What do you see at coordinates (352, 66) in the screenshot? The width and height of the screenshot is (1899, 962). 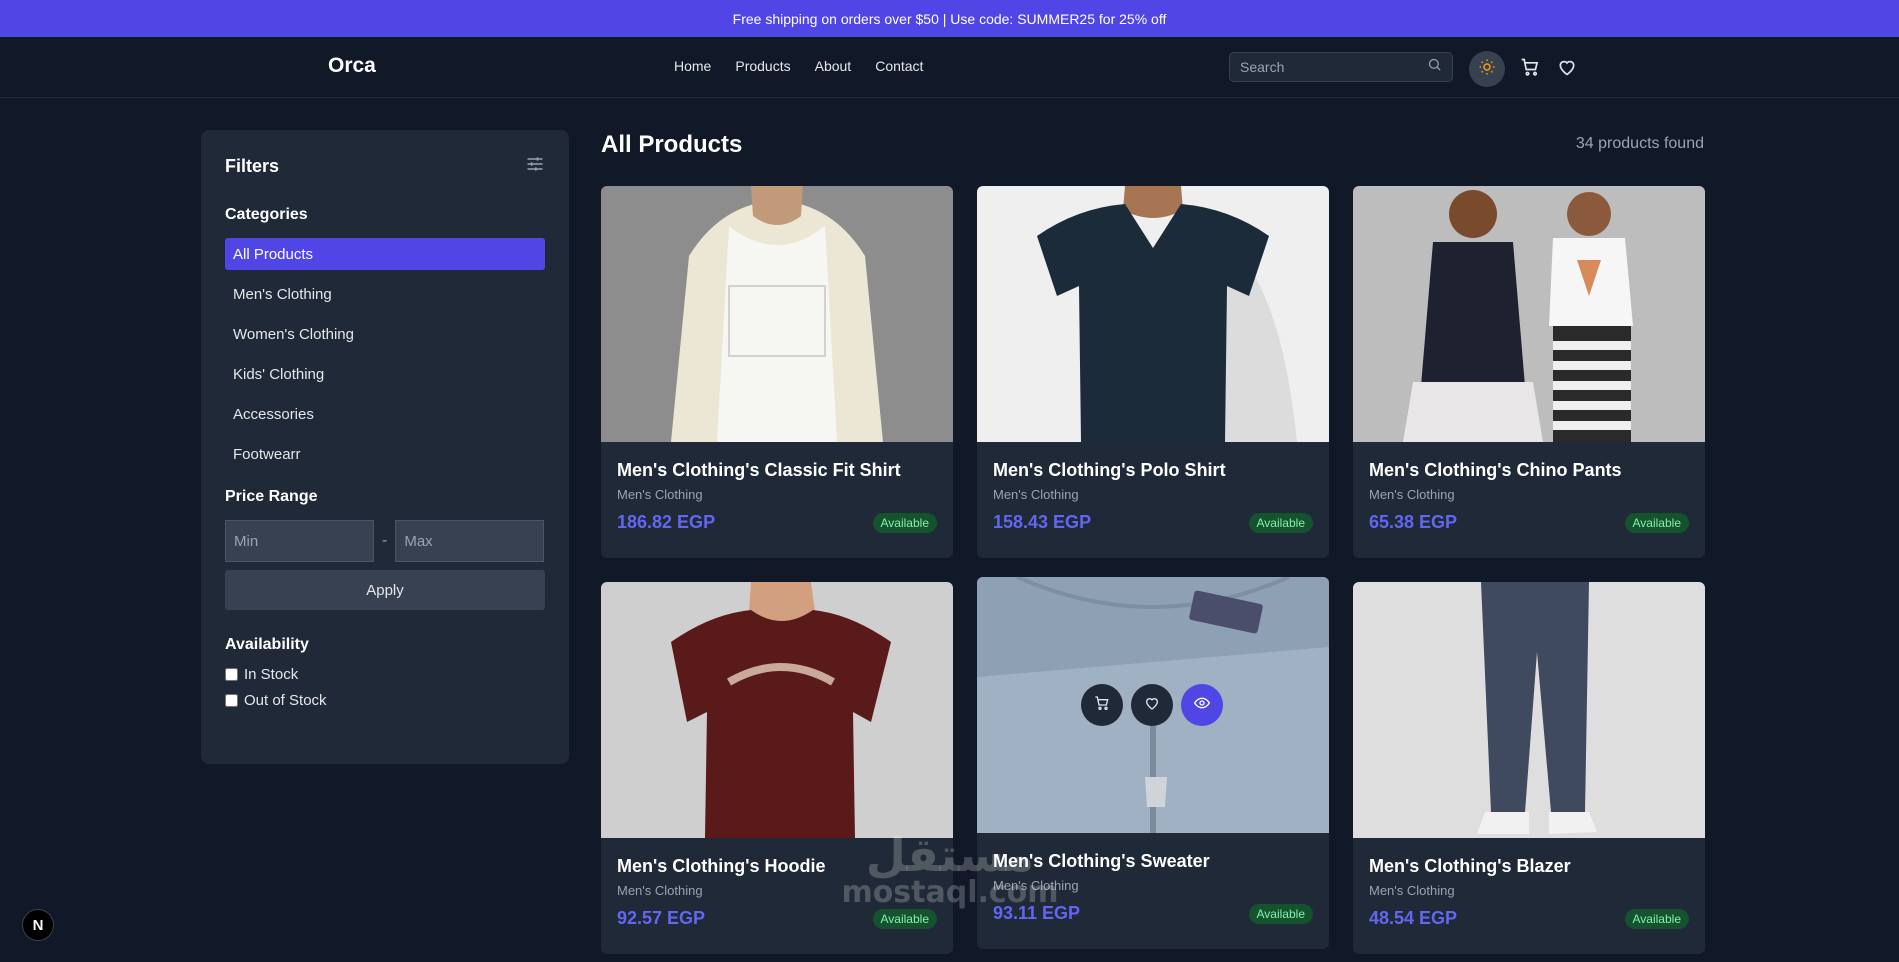 I see `logo: Orca` at bounding box center [352, 66].